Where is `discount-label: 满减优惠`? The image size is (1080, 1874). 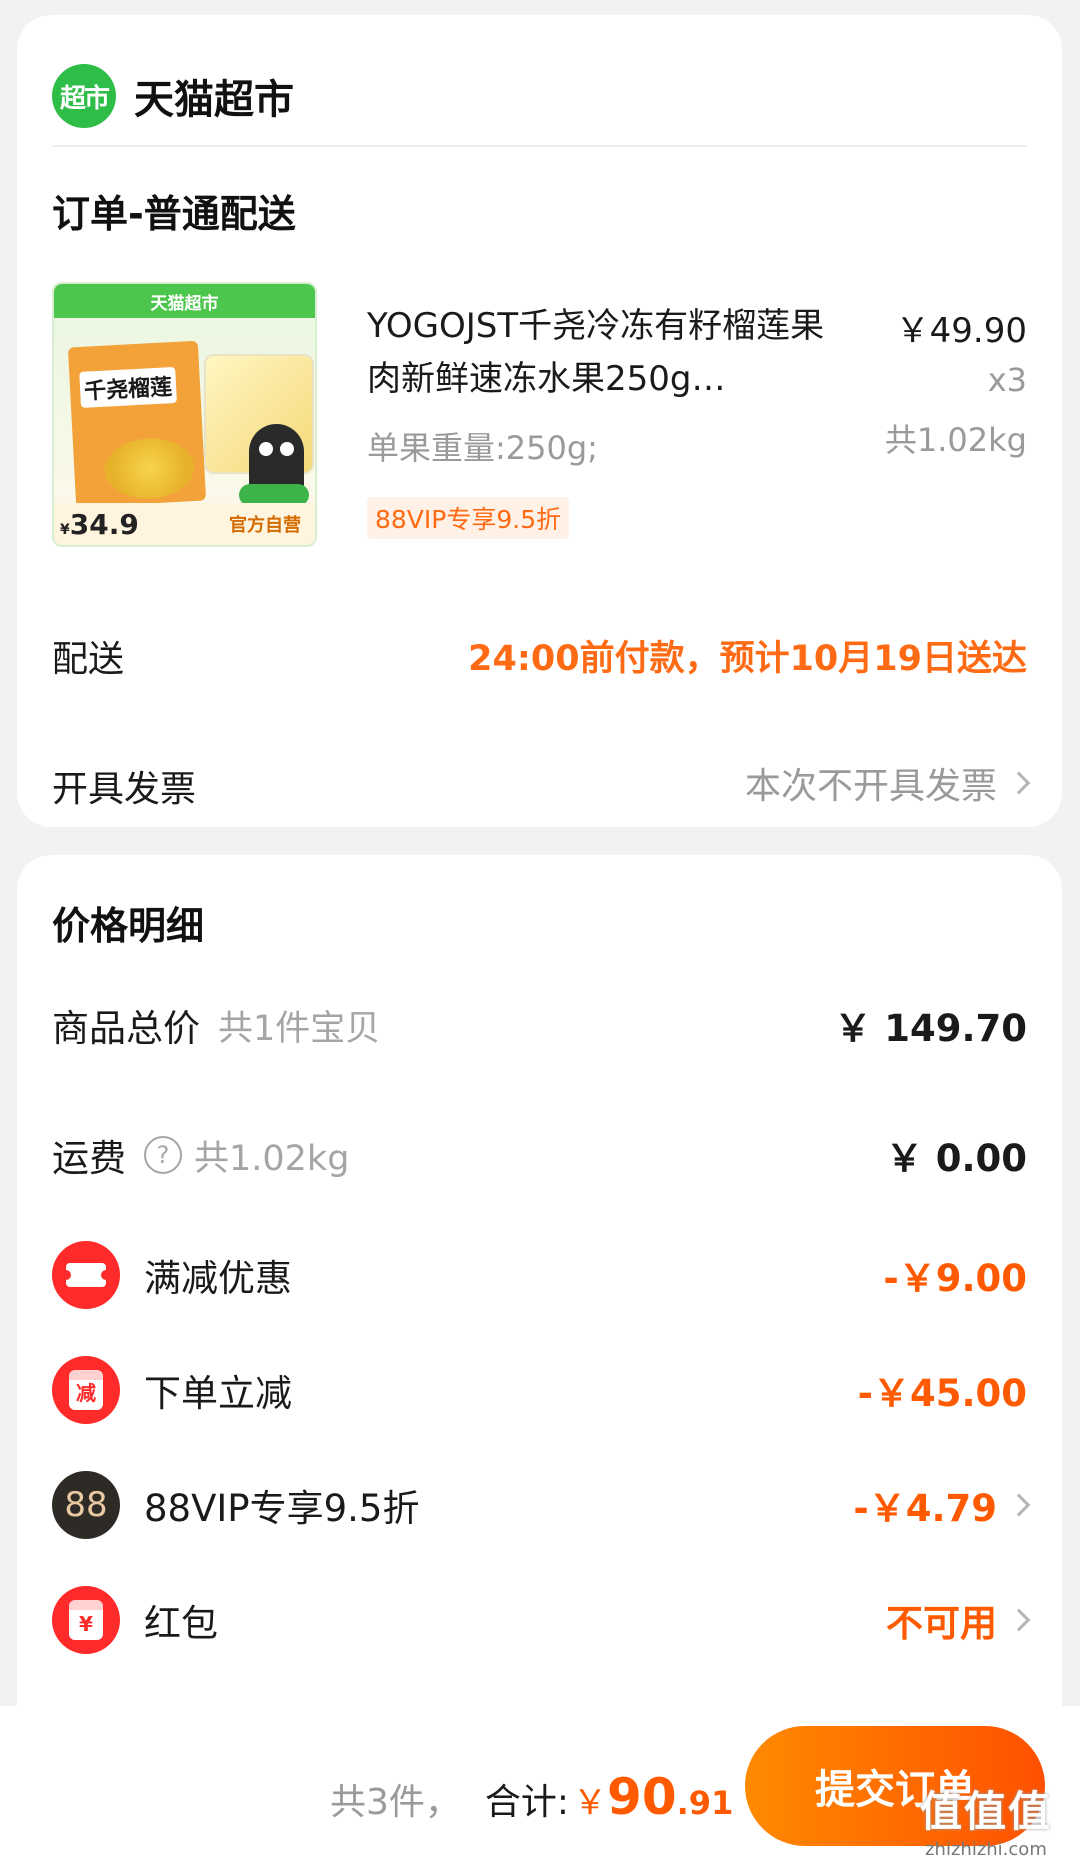 discount-label: 满减优惠 is located at coordinates (218, 1278).